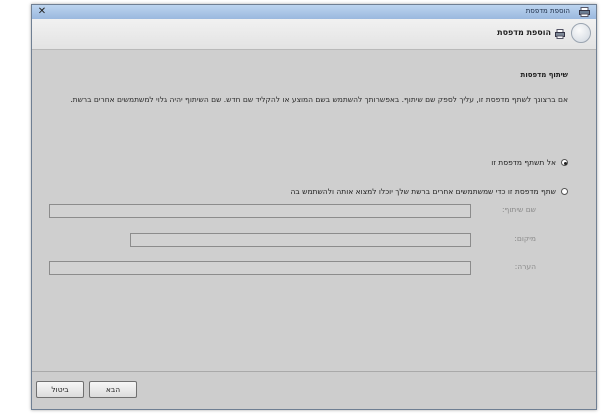 The width and height of the screenshot is (603, 415). I want to click on no-share-radio, so click(564, 162).